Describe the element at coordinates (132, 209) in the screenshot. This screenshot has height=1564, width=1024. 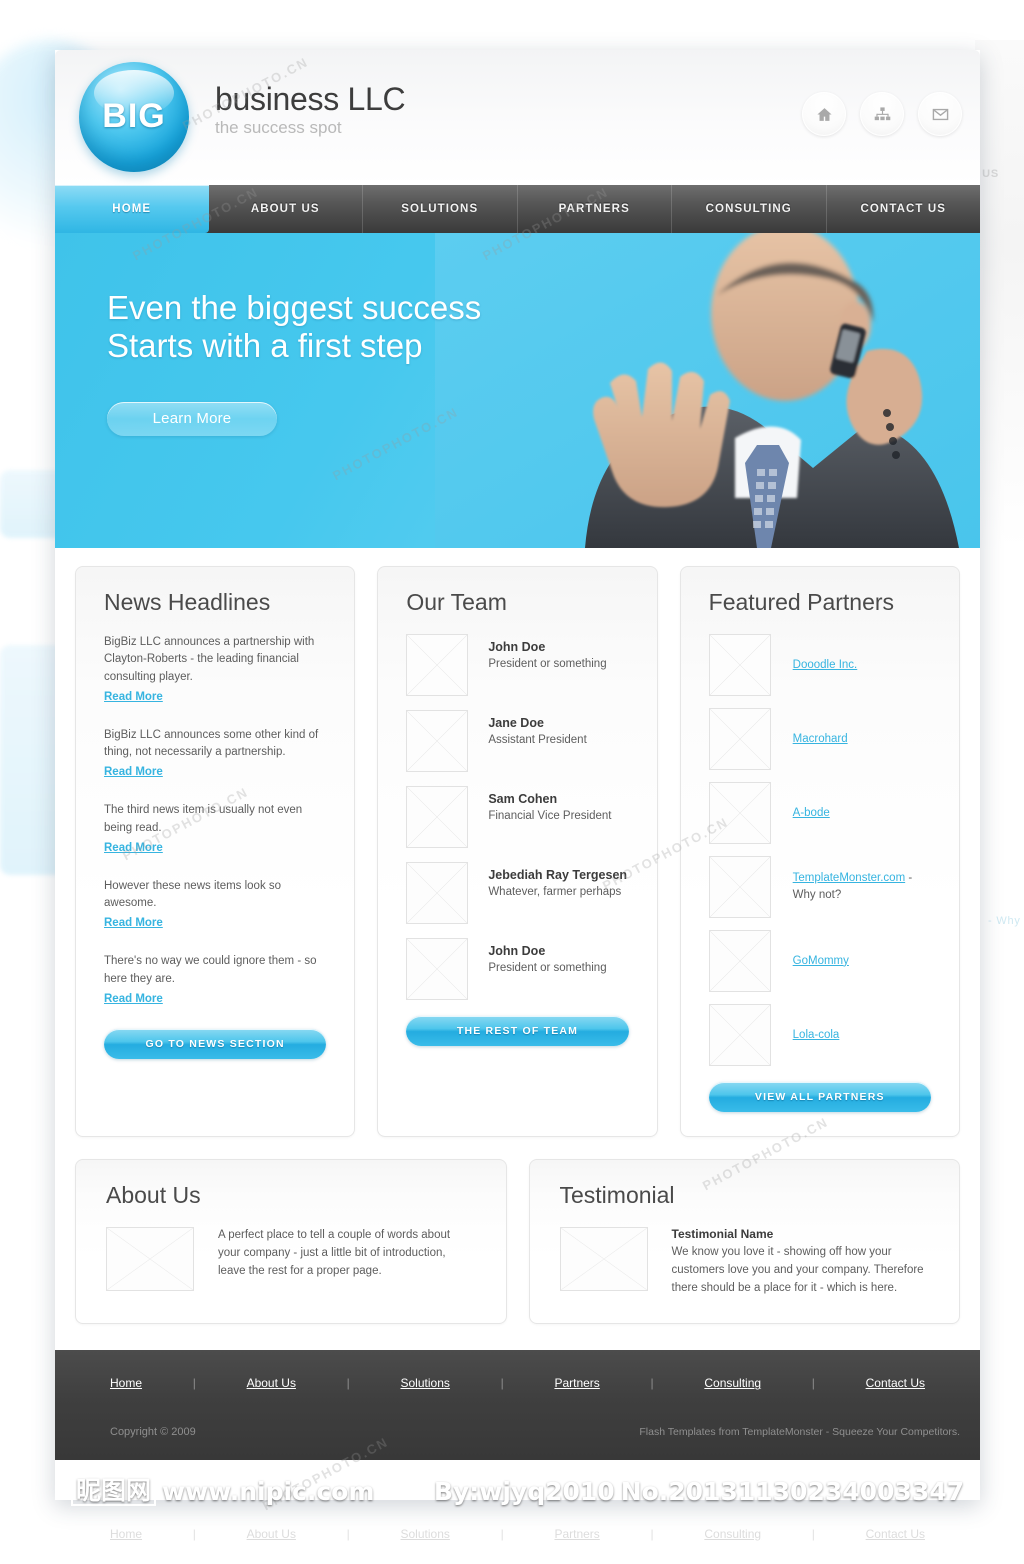
I see `nav-item-home: HOME` at that location.